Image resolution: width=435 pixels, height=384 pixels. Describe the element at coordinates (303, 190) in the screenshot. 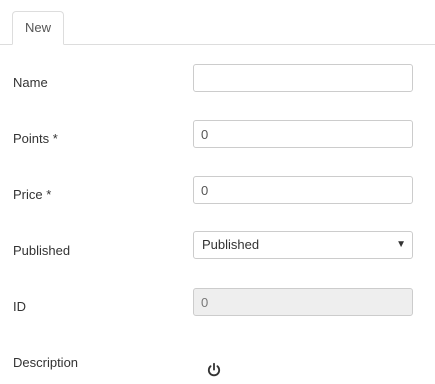

I see `price-input` at that location.